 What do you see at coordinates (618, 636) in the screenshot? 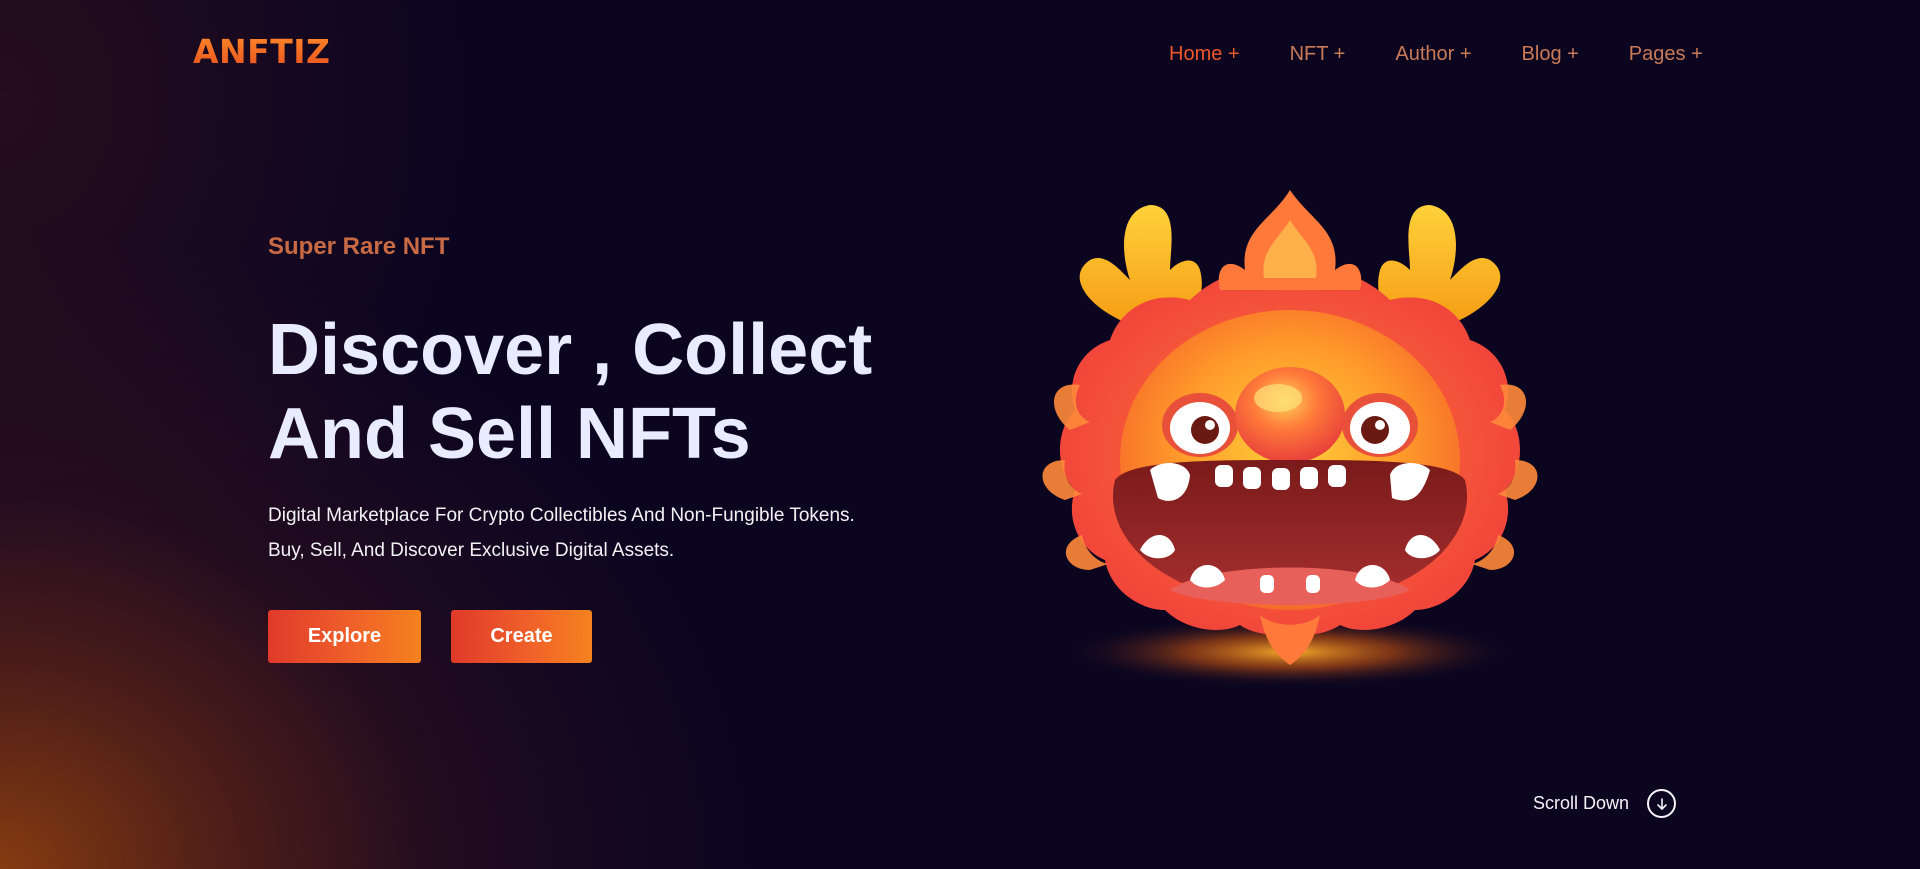
I see `hero-buttons: Explore Create` at bounding box center [618, 636].